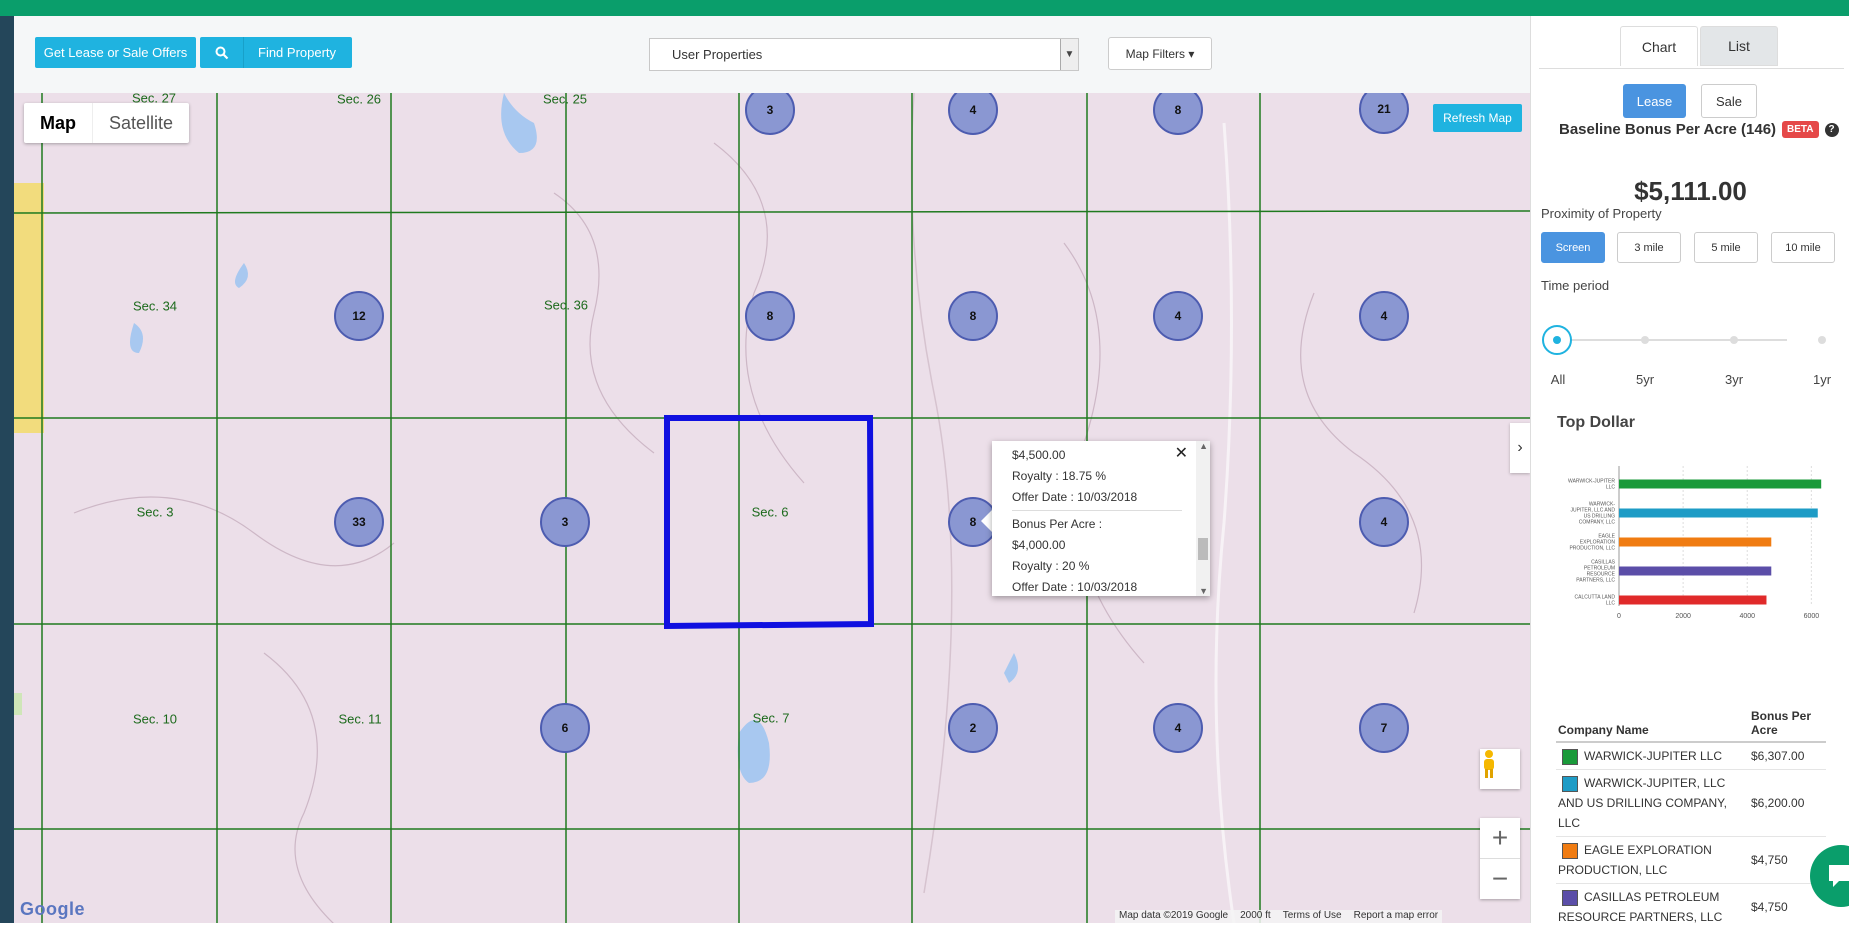 The height and width of the screenshot is (930, 1849). Describe the element at coordinates (58, 123) in the screenshot. I see `map-type-map: Map` at that location.